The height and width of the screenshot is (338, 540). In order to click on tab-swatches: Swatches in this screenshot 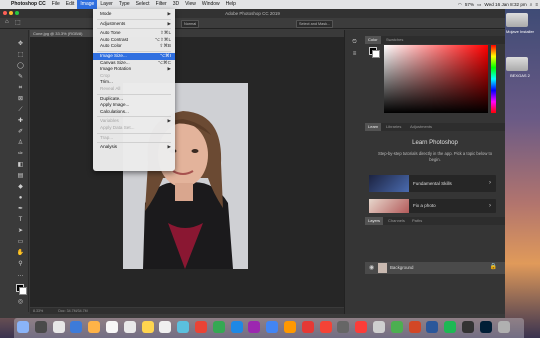, I will do `click(394, 40)`.